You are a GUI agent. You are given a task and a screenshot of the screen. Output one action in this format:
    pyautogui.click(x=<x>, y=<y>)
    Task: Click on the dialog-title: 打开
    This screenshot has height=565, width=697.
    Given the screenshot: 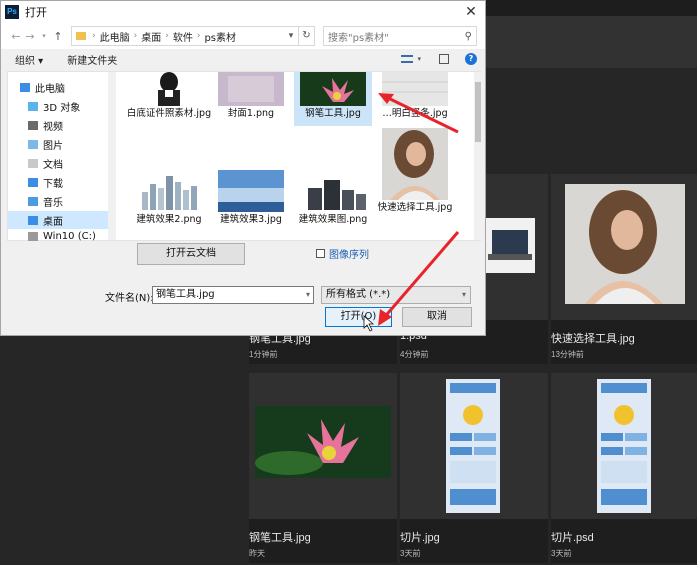 What is the action you would take?
    pyautogui.click(x=36, y=12)
    